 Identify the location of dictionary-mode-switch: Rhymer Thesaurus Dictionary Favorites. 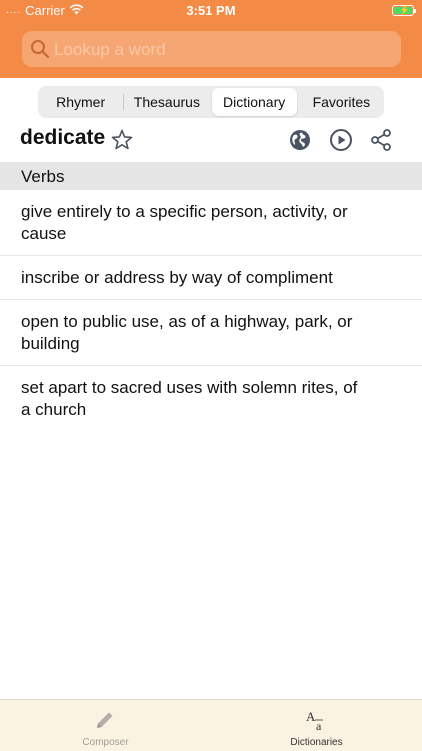
(211, 102).